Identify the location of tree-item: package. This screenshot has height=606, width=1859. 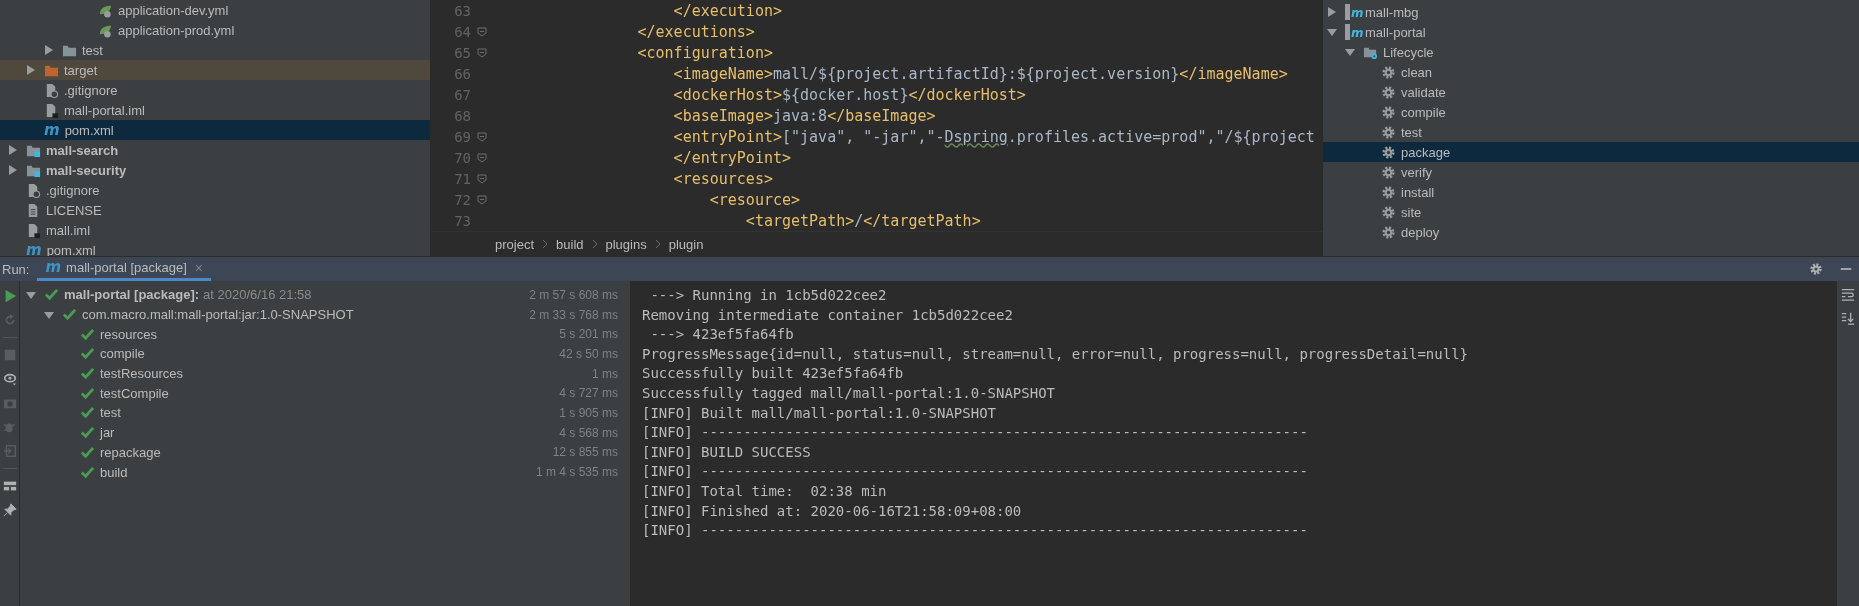
(1591, 152).